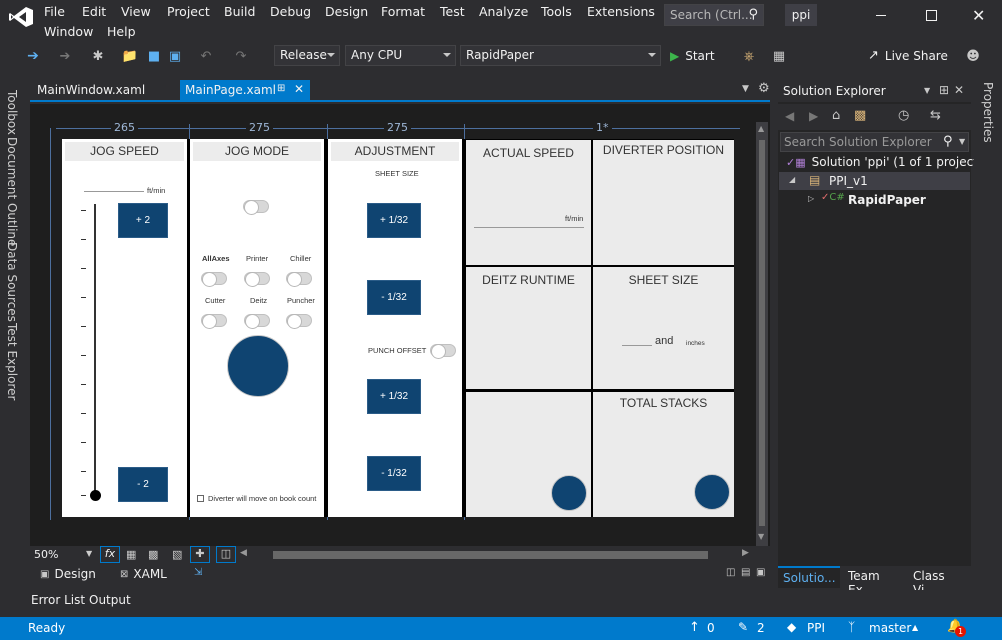  Describe the element at coordinates (789, 116) in the screenshot. I see `se-back-icon: ◀` at that location.